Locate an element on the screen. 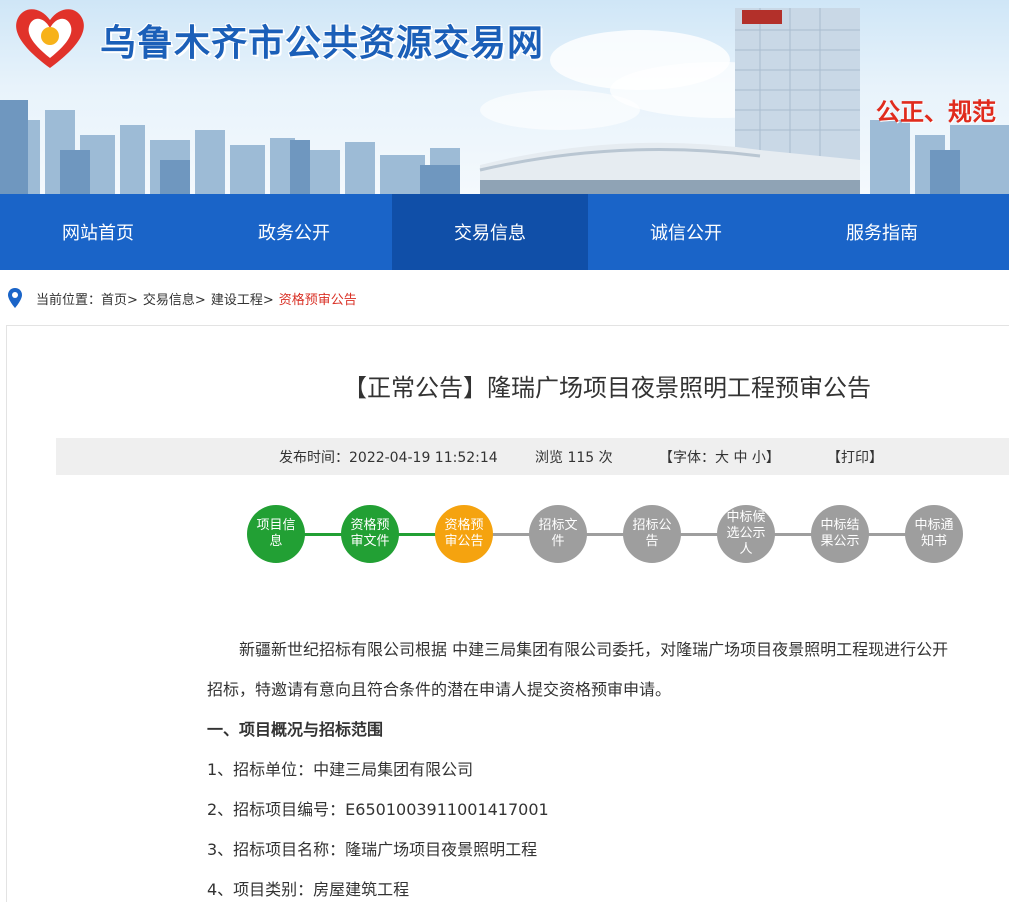 The image size is (1009, 902). step-result-publicity: 中标结果公示 is located at coordinates (840, 534).